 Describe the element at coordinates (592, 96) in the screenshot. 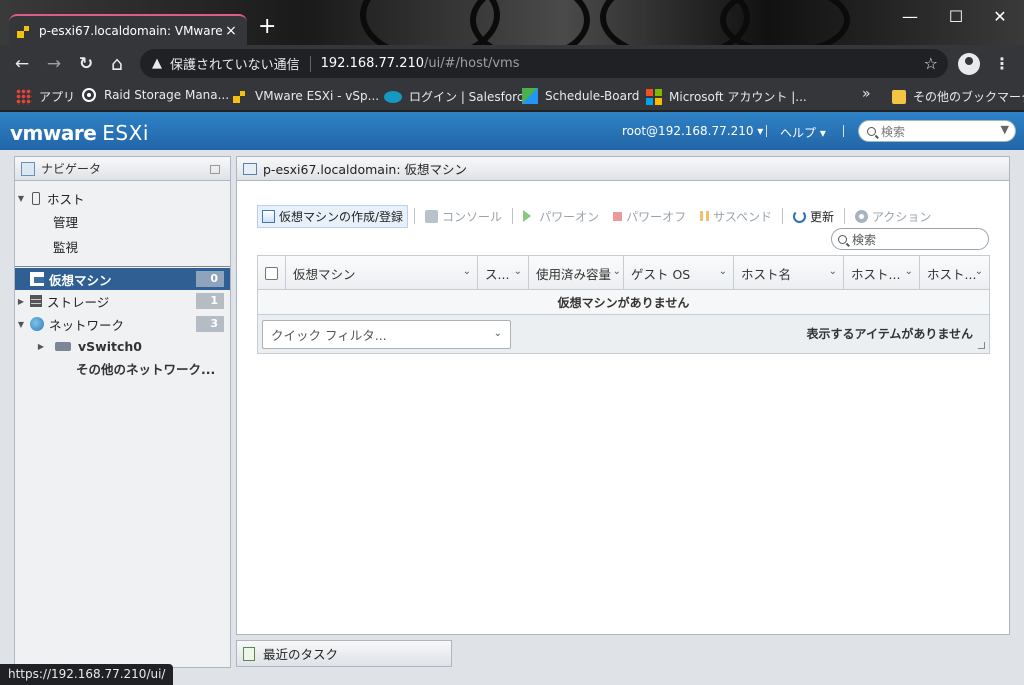

I see `bookmark-label: Schedule-Board` at that location.